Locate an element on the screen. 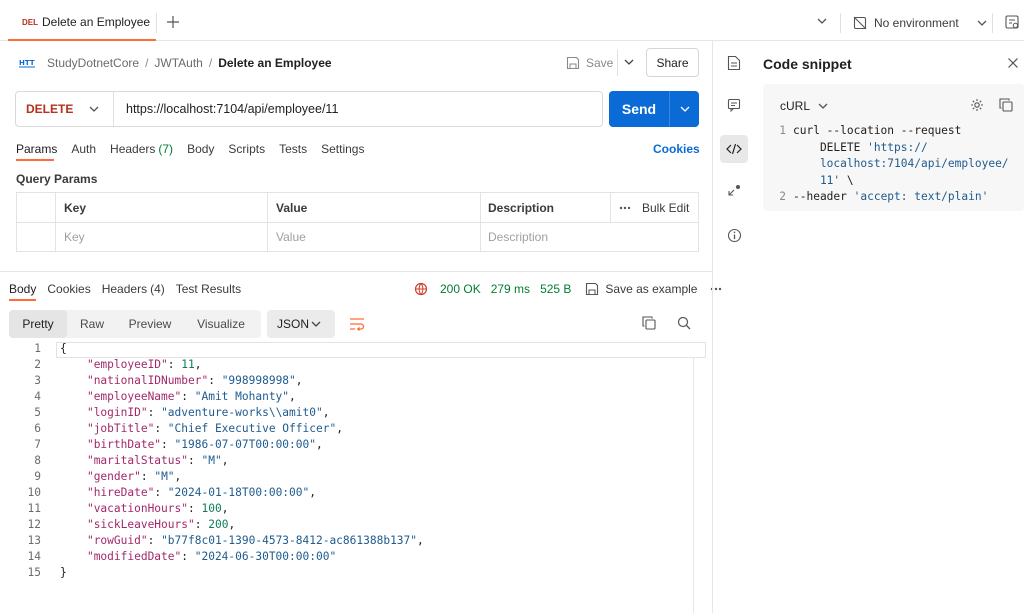 This screenshot has height=613, width=1024. view-raw: Raw is located at coordinates (92, 324).